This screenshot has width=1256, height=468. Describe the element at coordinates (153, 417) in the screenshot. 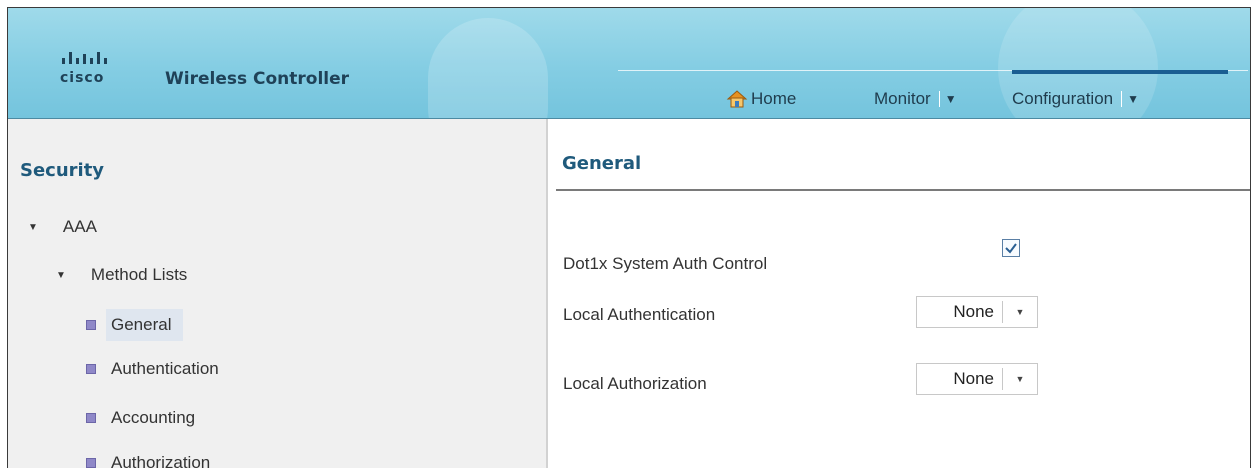

I see `tree-leaf-label: Accounting` at that location.